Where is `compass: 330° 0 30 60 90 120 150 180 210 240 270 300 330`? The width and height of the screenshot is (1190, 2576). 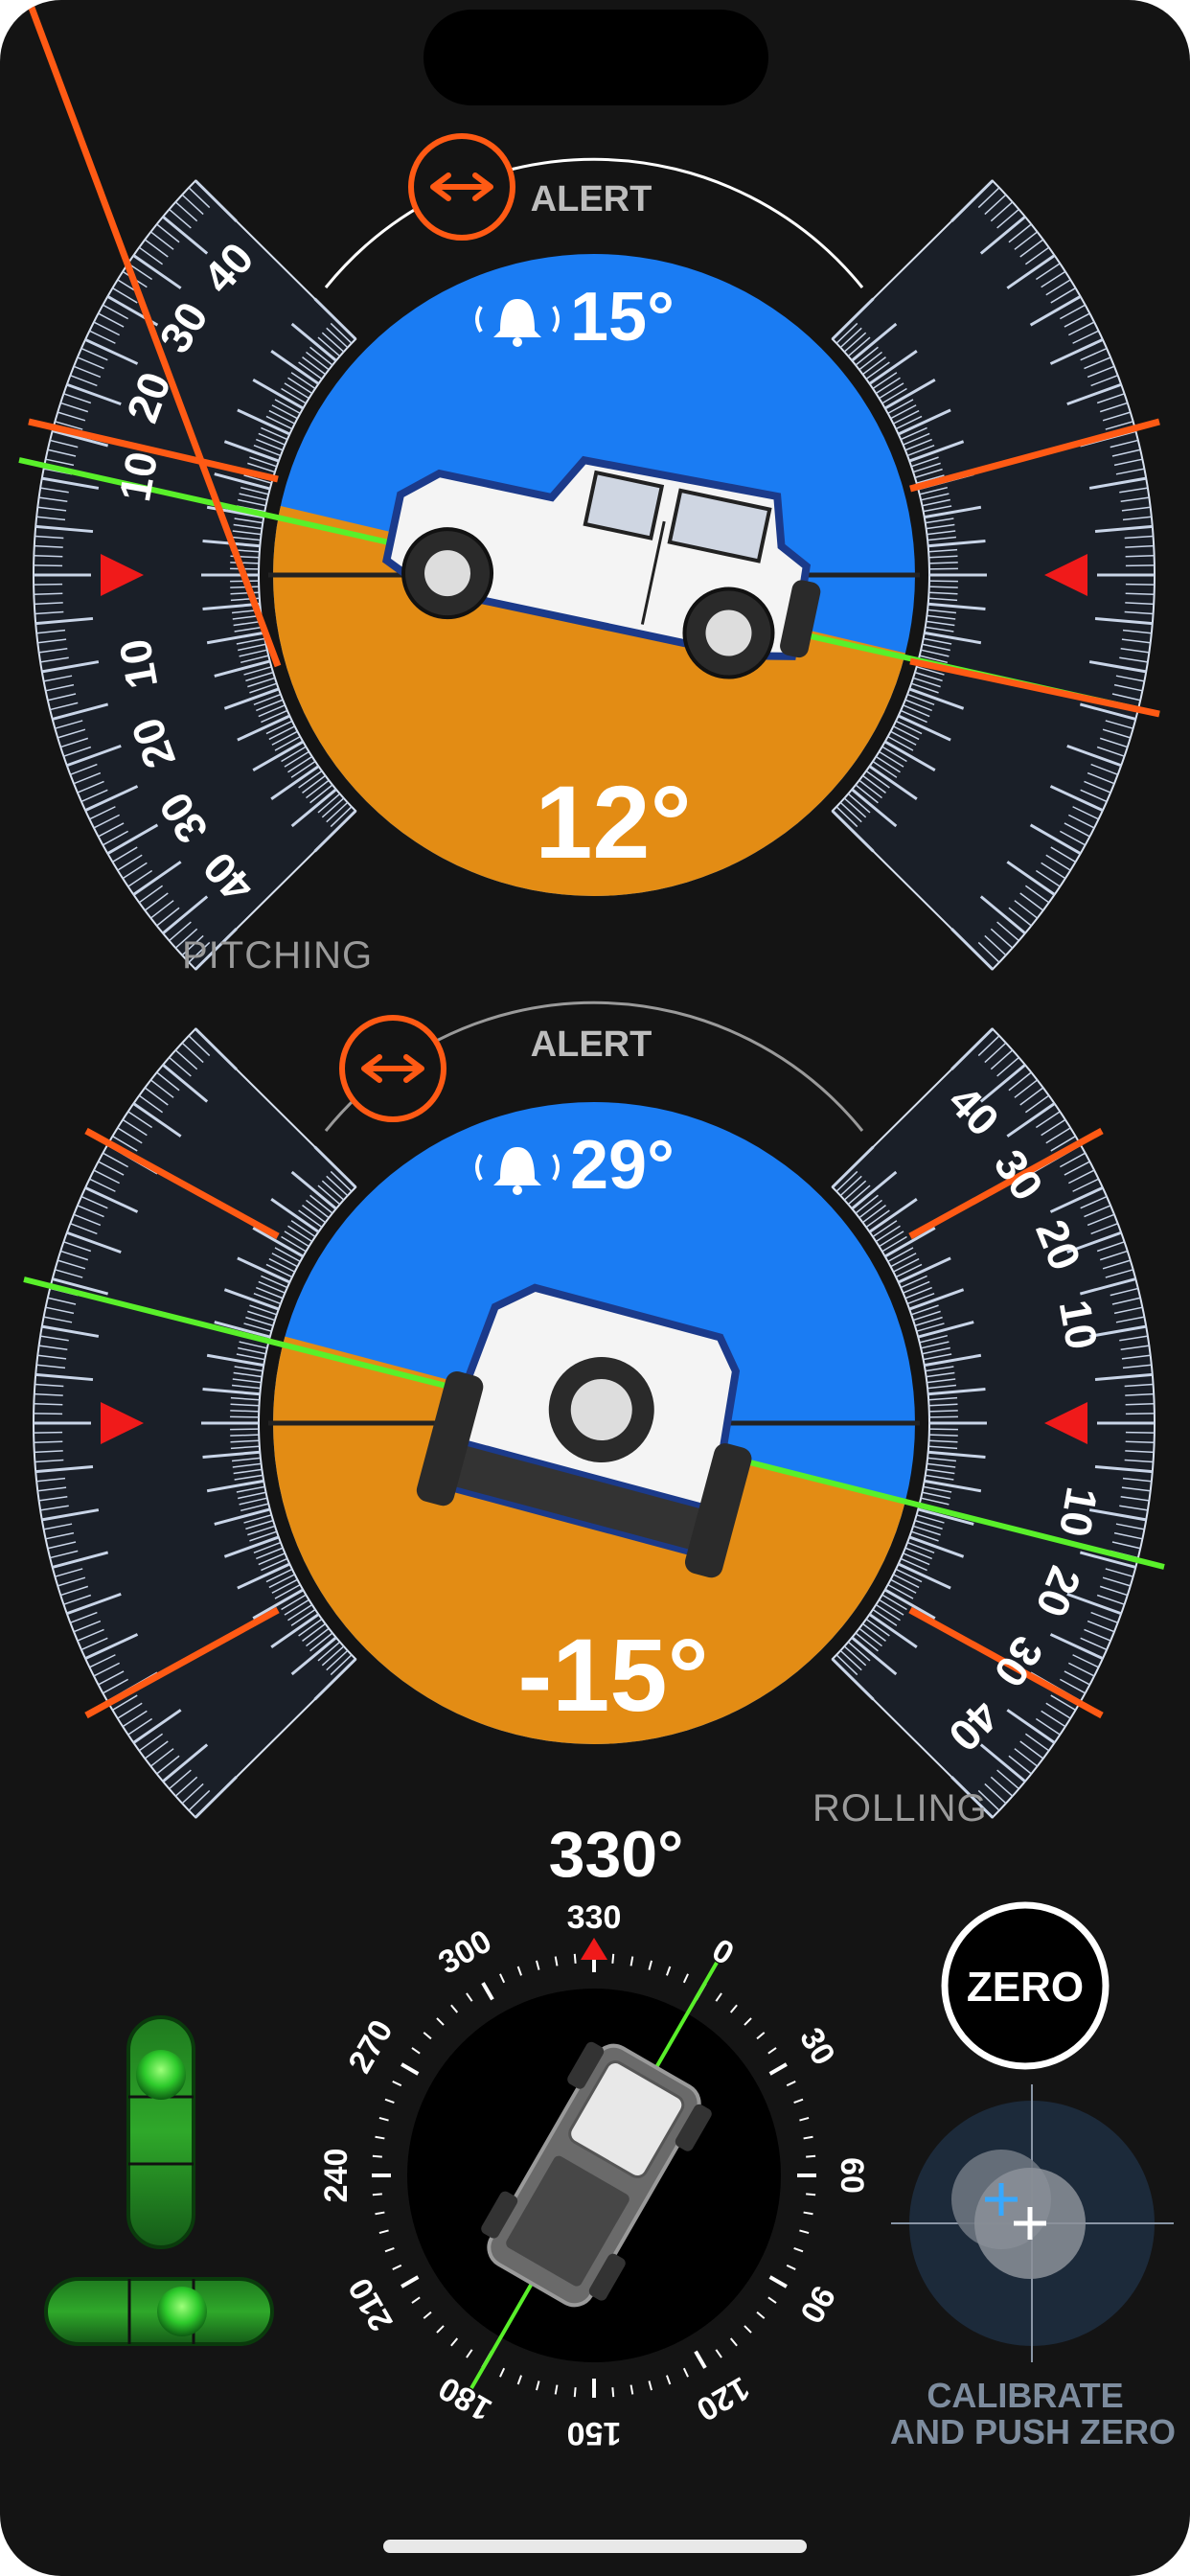
compass: 330° 0 30 60 90 120 150 180 210 240 270 300 330 is located at coordinates (594, 2134).